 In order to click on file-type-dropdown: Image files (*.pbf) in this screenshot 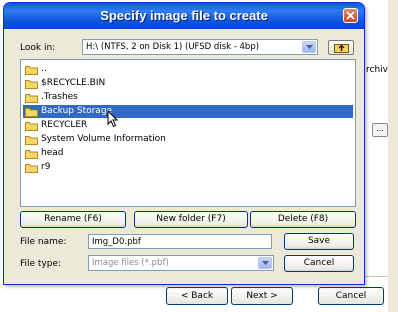, I will do `click(181, 263)`.